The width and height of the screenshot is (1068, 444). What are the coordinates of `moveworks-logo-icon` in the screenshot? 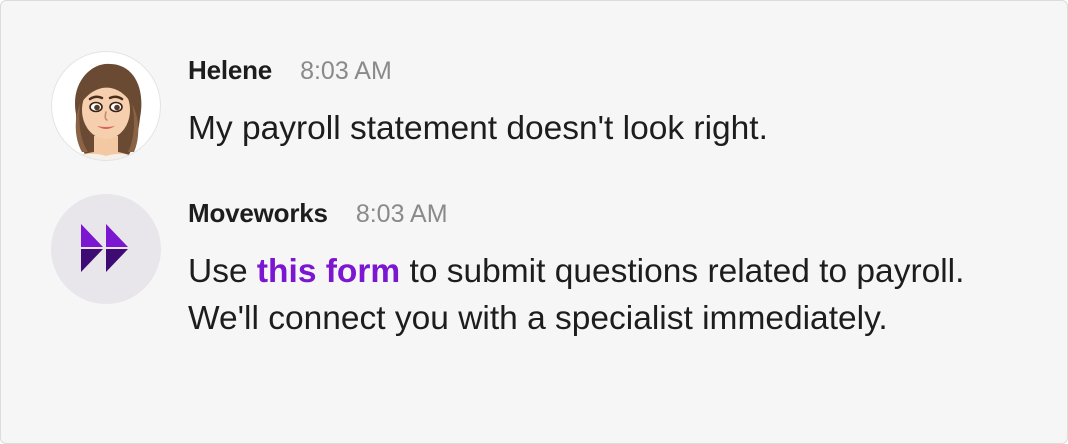 It's located at (104, 248).